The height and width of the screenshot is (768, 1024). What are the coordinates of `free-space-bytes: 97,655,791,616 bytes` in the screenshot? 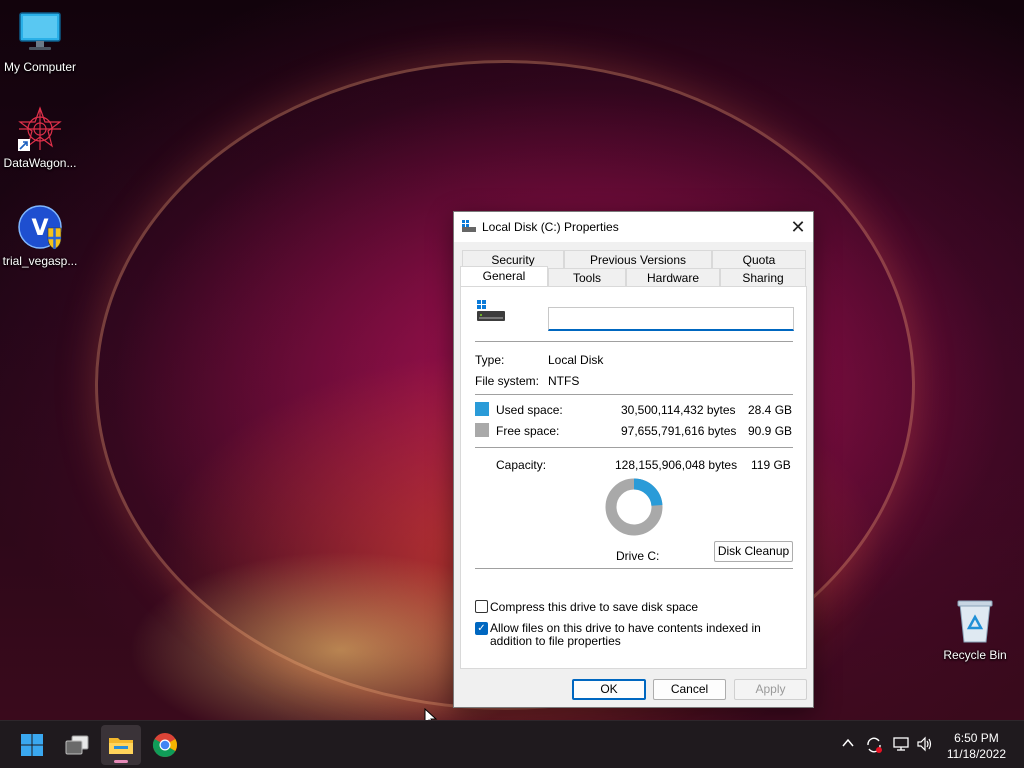 It's located at (679, 431).